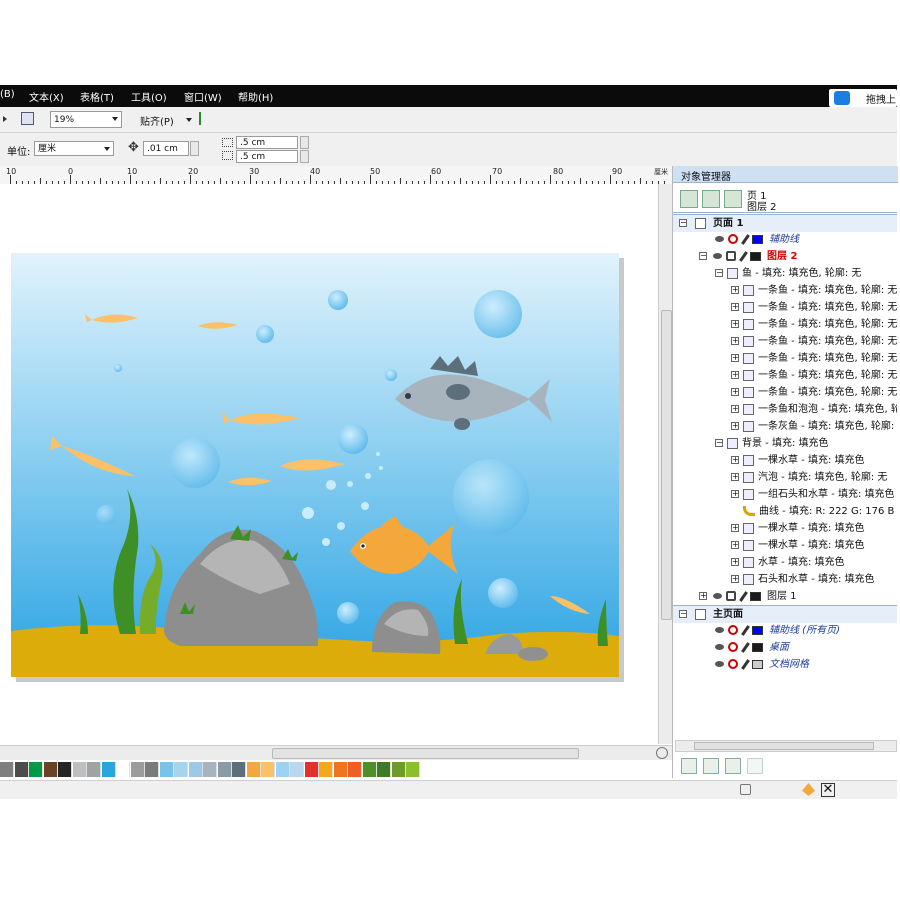  Describe the element at coordinates (97, 96) in the screenshot. I see `menu-item-table: 表格(T)` at that location.